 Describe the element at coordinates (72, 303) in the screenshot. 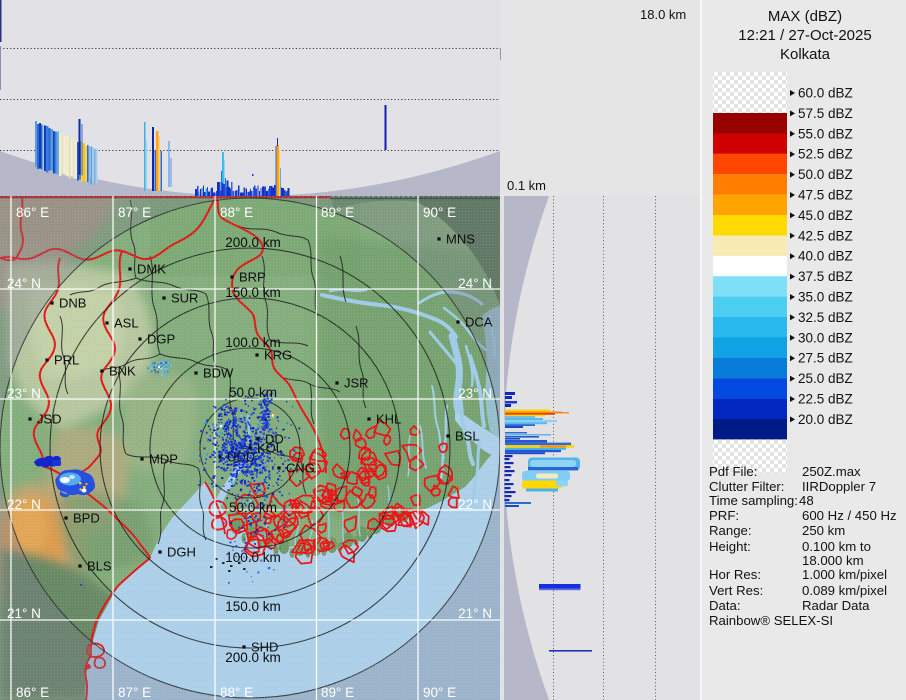

I see `svg-text: DNB` at that location.